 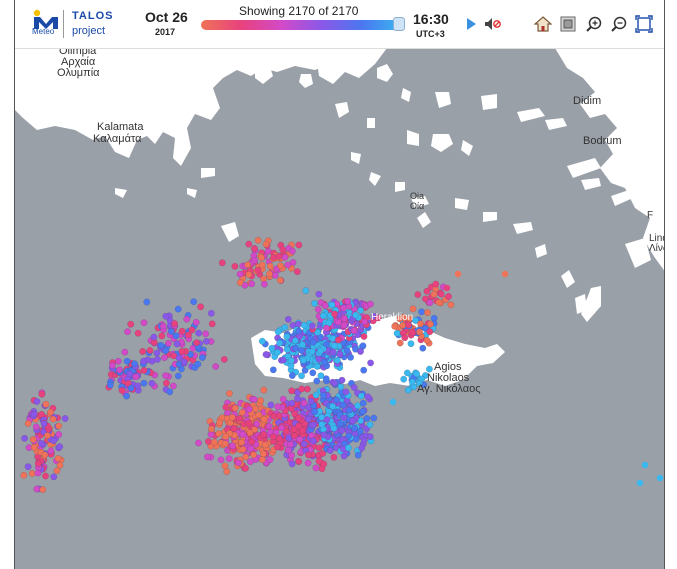 What do you see at coordinates (399, 24) in the screenshot?
I see `time-slider-handle` at bounding box center [399, 24].